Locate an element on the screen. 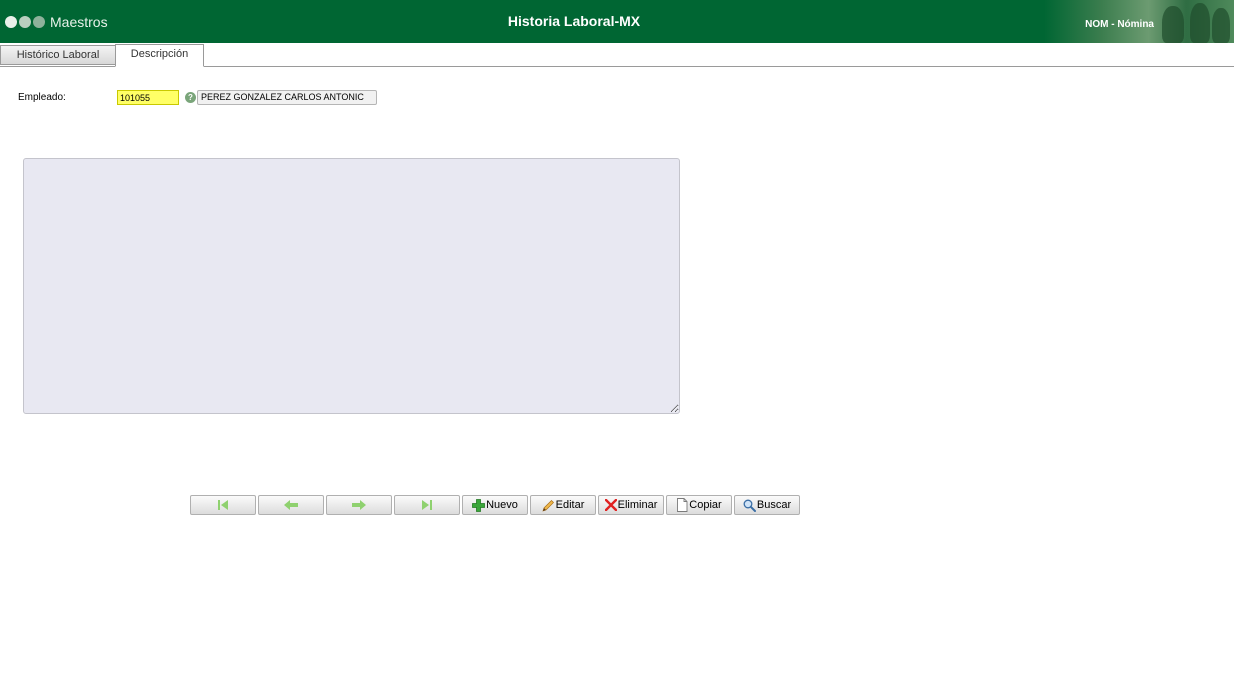 This screenshot has width=1234, height=698. delete-x-icon is located at coordinates (610, 505).